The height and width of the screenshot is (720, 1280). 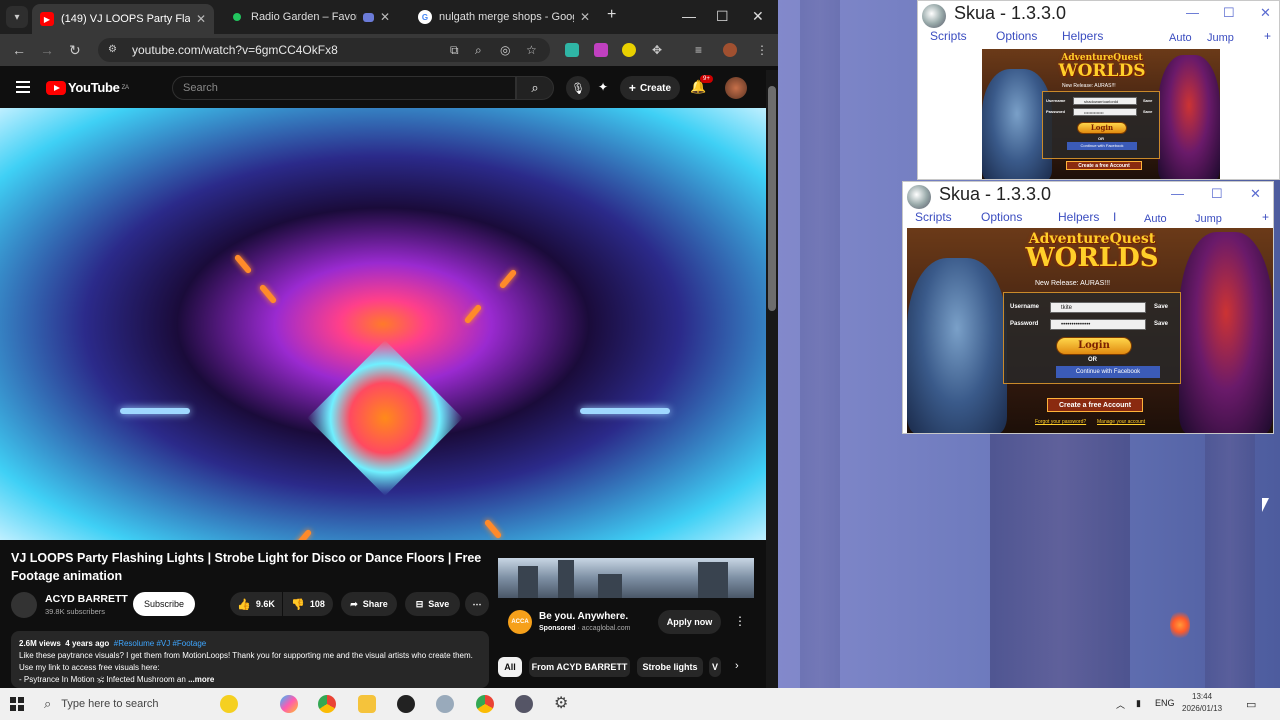 What do you see at coordinates (578, 88) in the screenshot?
I see `voice-search-button: 🎙` at bounding box center [578, 88].